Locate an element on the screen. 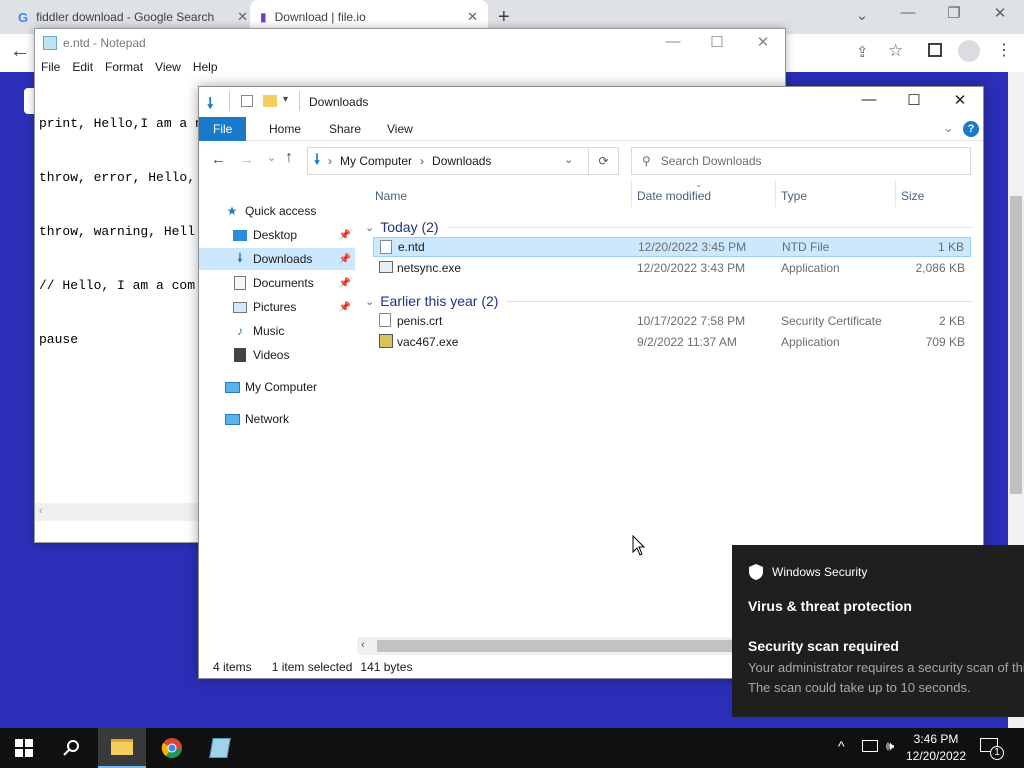  file-date: 12/20/2022 3:45 PM is located at coordinates (692, 247).